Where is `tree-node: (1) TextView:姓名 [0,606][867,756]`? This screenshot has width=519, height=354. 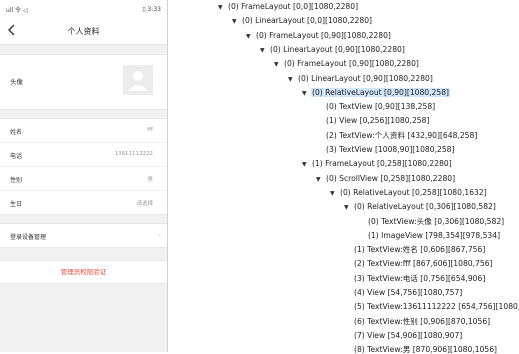 tree-node: (1) TextView:姓名 [0,606][867,756] is located at coordinates (415, 250).